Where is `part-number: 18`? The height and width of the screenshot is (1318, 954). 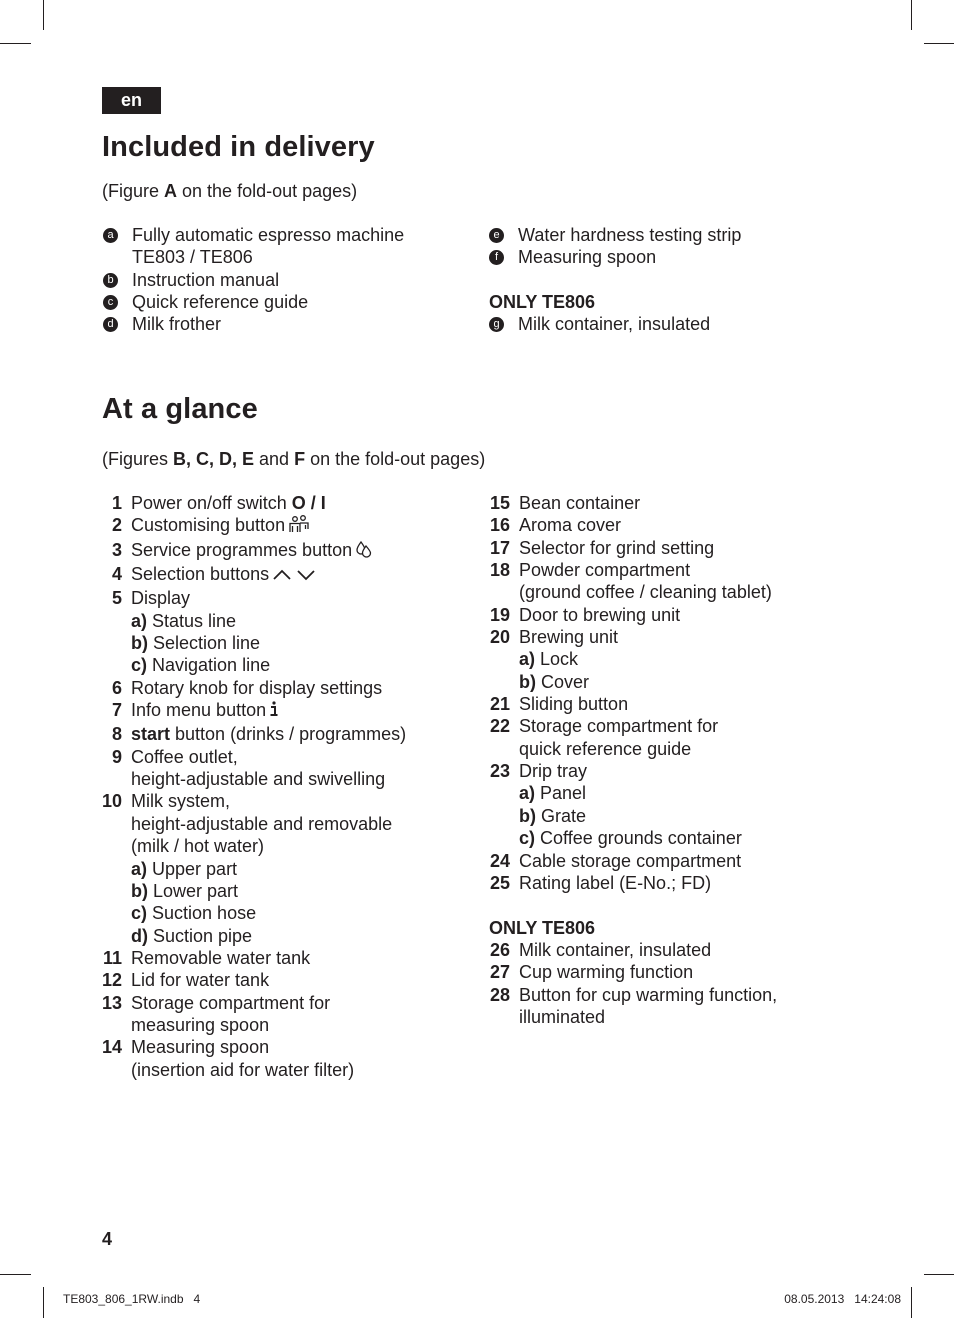
part-number: 18 is located at coordinates (499, 570).